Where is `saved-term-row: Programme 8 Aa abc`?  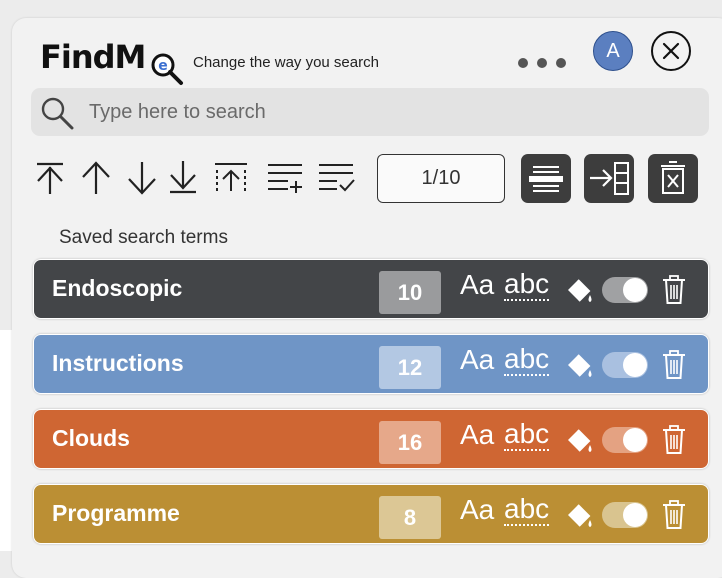
saved-term-row: Programme 8 Aa abc is located at coordinates (371, 514).